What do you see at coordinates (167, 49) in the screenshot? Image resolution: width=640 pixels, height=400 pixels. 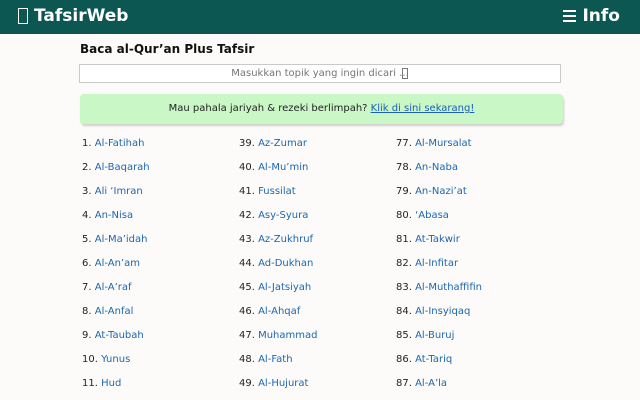 I see `page-title: Baca al-Qur’an Plus Tafsir` at bounding box center [167, 49].